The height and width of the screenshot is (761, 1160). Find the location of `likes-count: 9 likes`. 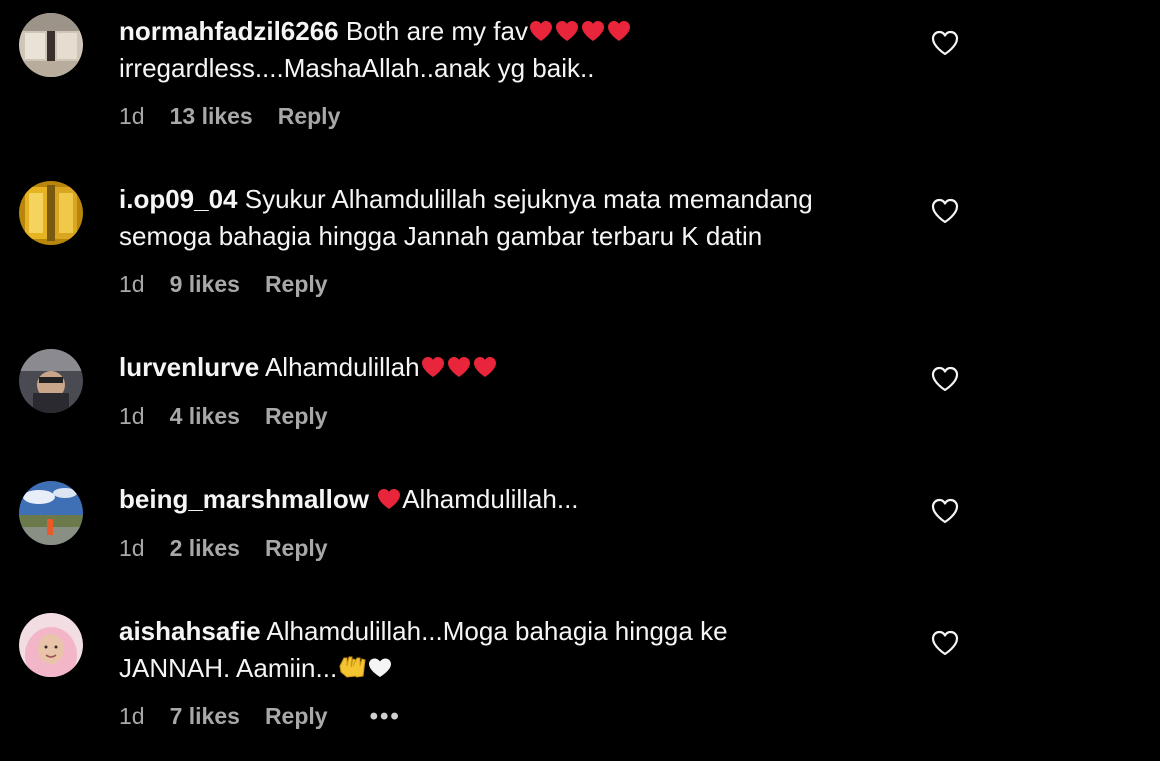

likes-count: 9 likes is located at coordinates (205, 284).